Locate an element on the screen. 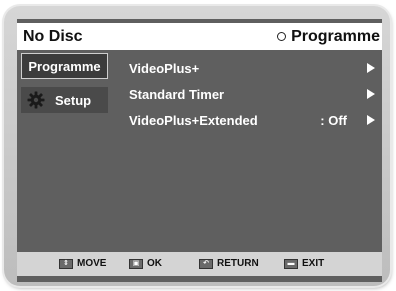 The width and height of the screenshot is (396, 291). exit-icon: ▬ is located at coordinates (291, 263).